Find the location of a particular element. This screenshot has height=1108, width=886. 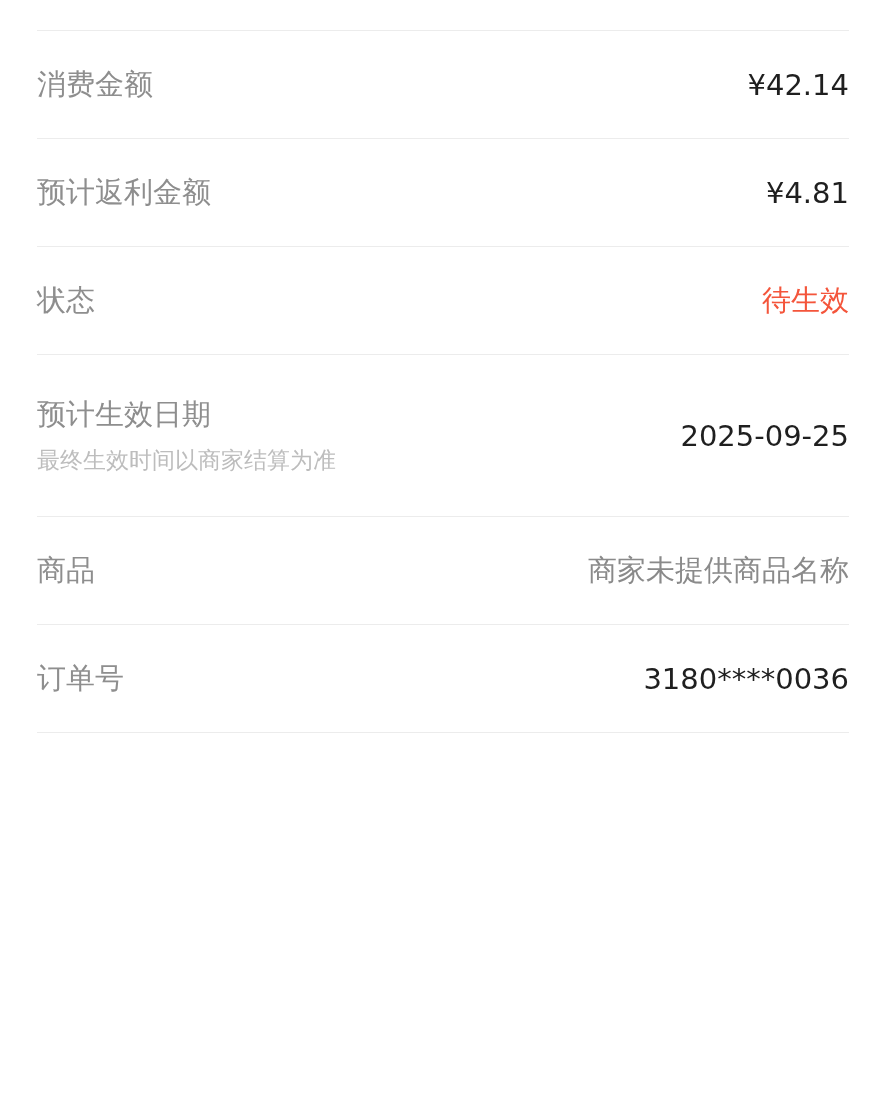

row-label: 预计生效日期 is located at coordinates (124, 414).